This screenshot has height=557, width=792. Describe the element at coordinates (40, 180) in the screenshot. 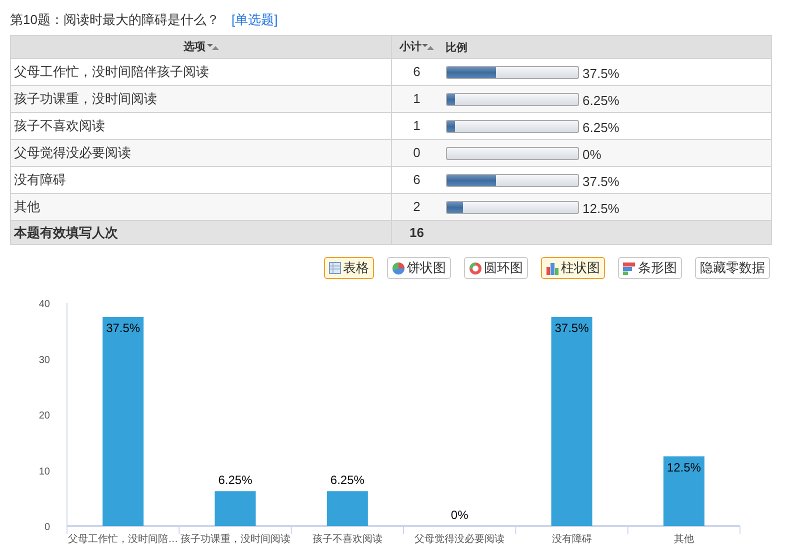

I see `option-text: 没有障碍` at that location.